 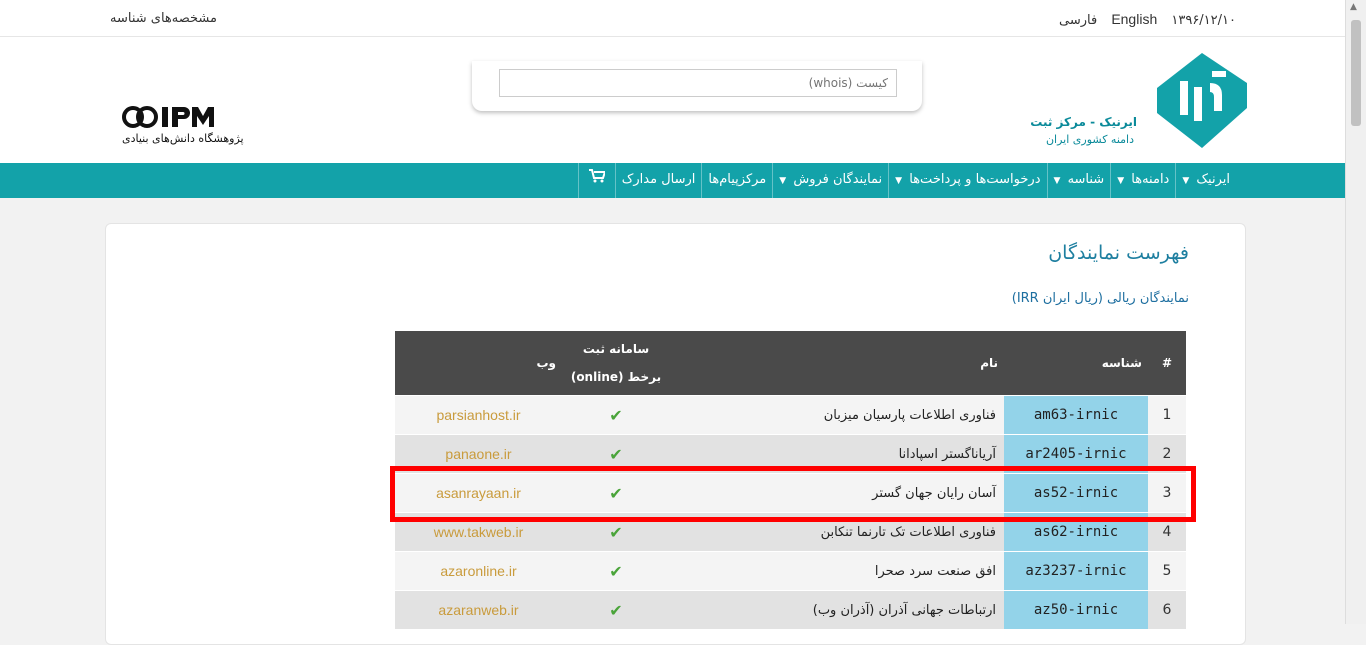 I want to click on top-bar: مشخصه‌های شناسه فارسی English ۱۳۹۶/۱۲/۱۰, so click(x=673, y=18).